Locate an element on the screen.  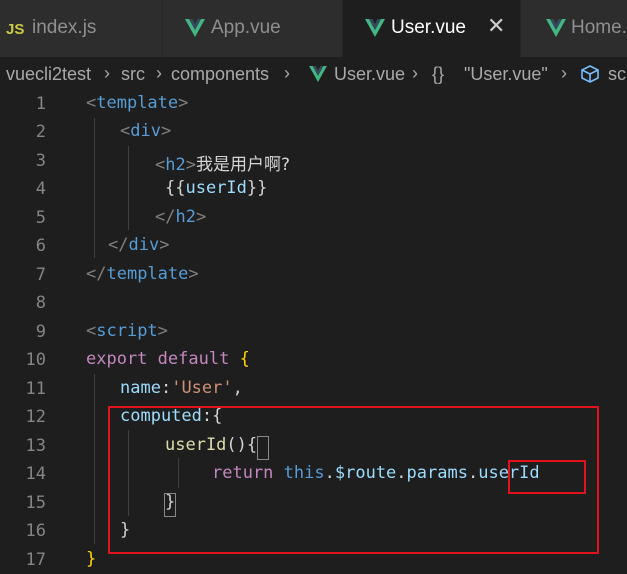
breadcrumb-symbol-script: sc is located at coordinates (617, 74).